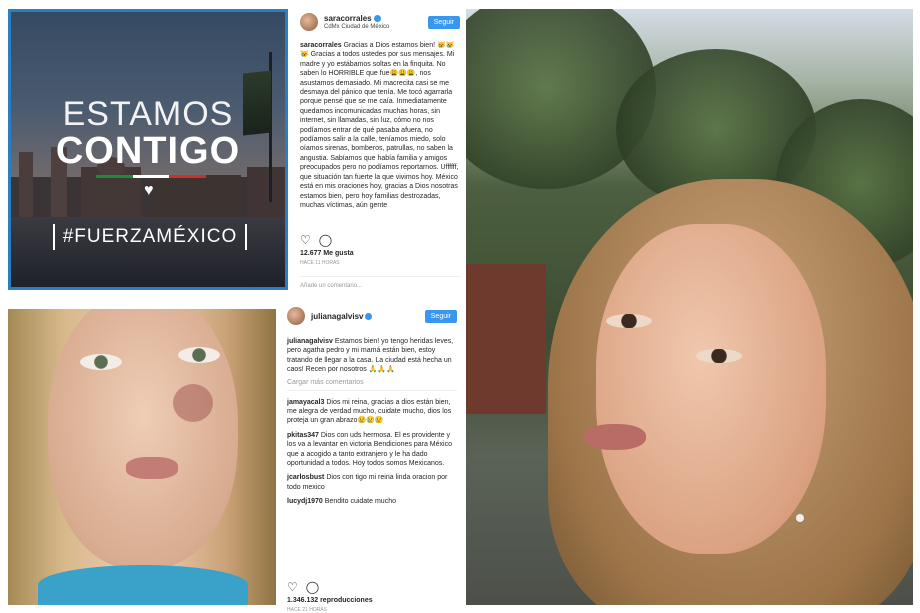 The image size is (920, 613). Describe the element at coordinates (303, 435) in the screenshot. I see `comment-username: pkitas347` at that location.